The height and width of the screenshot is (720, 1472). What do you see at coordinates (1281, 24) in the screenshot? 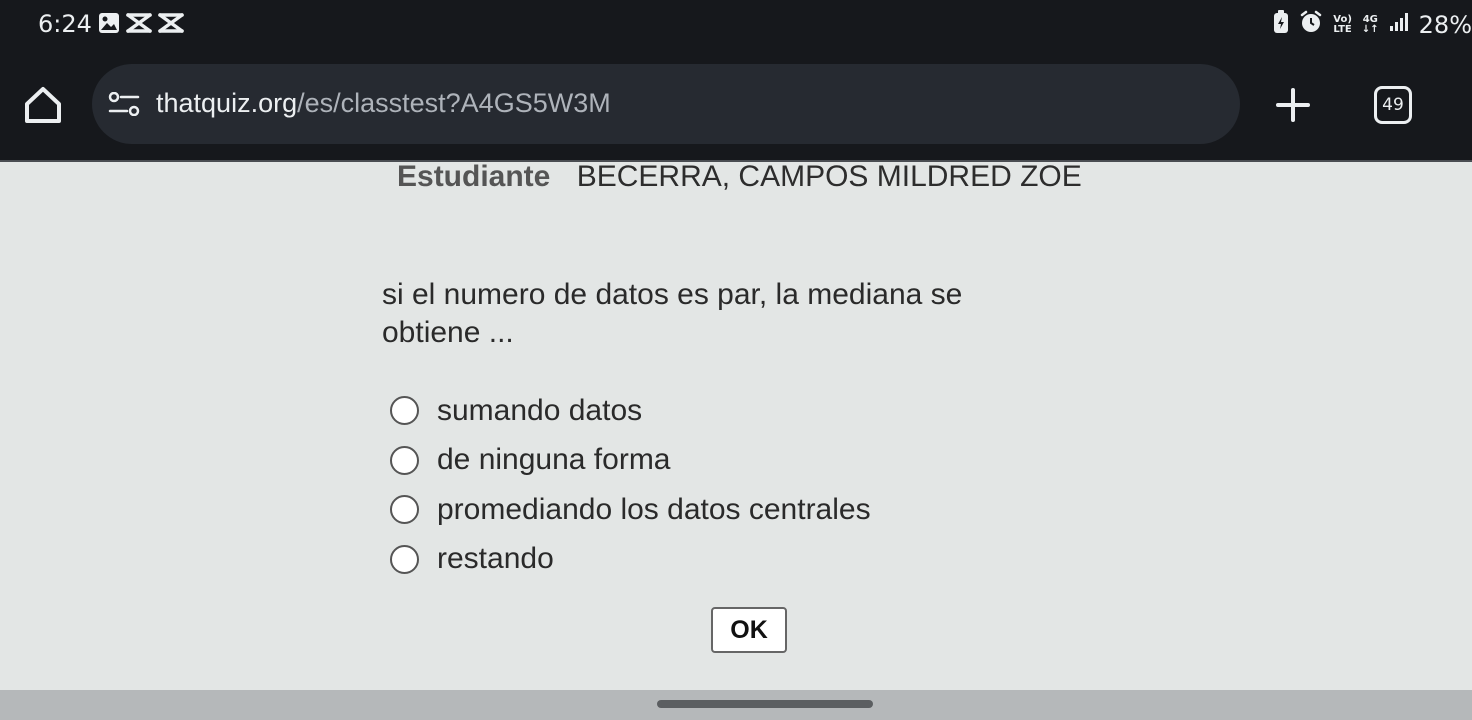
I see `battery-saver-icon` at bounding box center [1281, 24].